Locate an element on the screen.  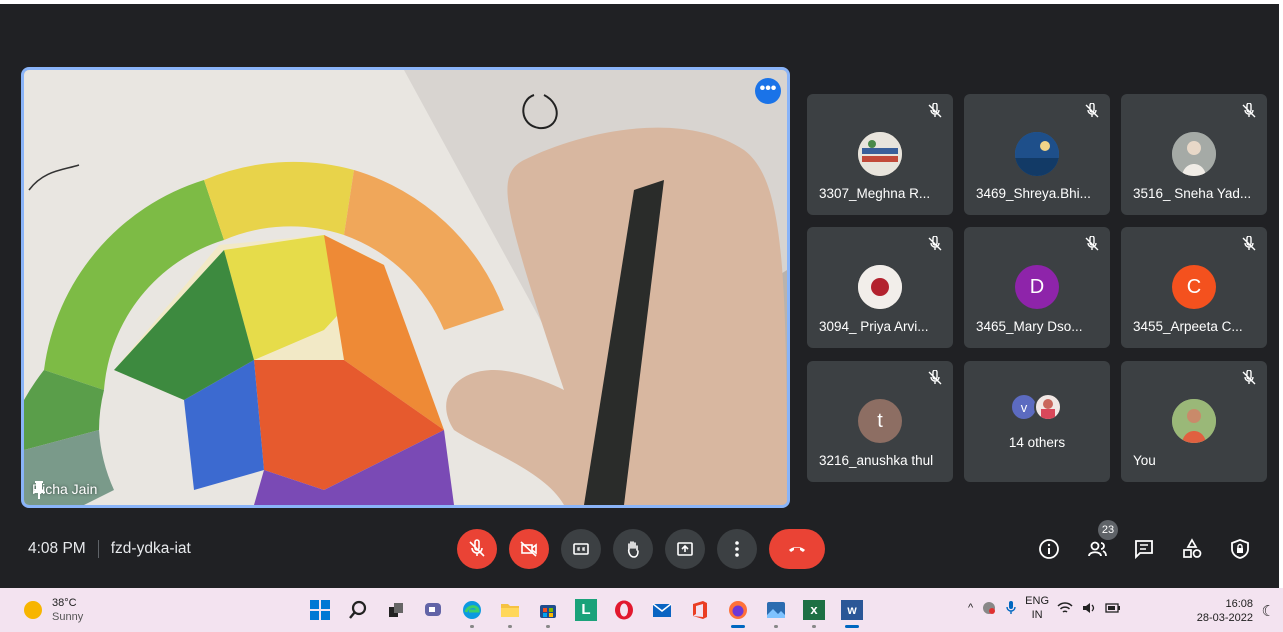
present-screen-button is located at coordinates (685, 549).